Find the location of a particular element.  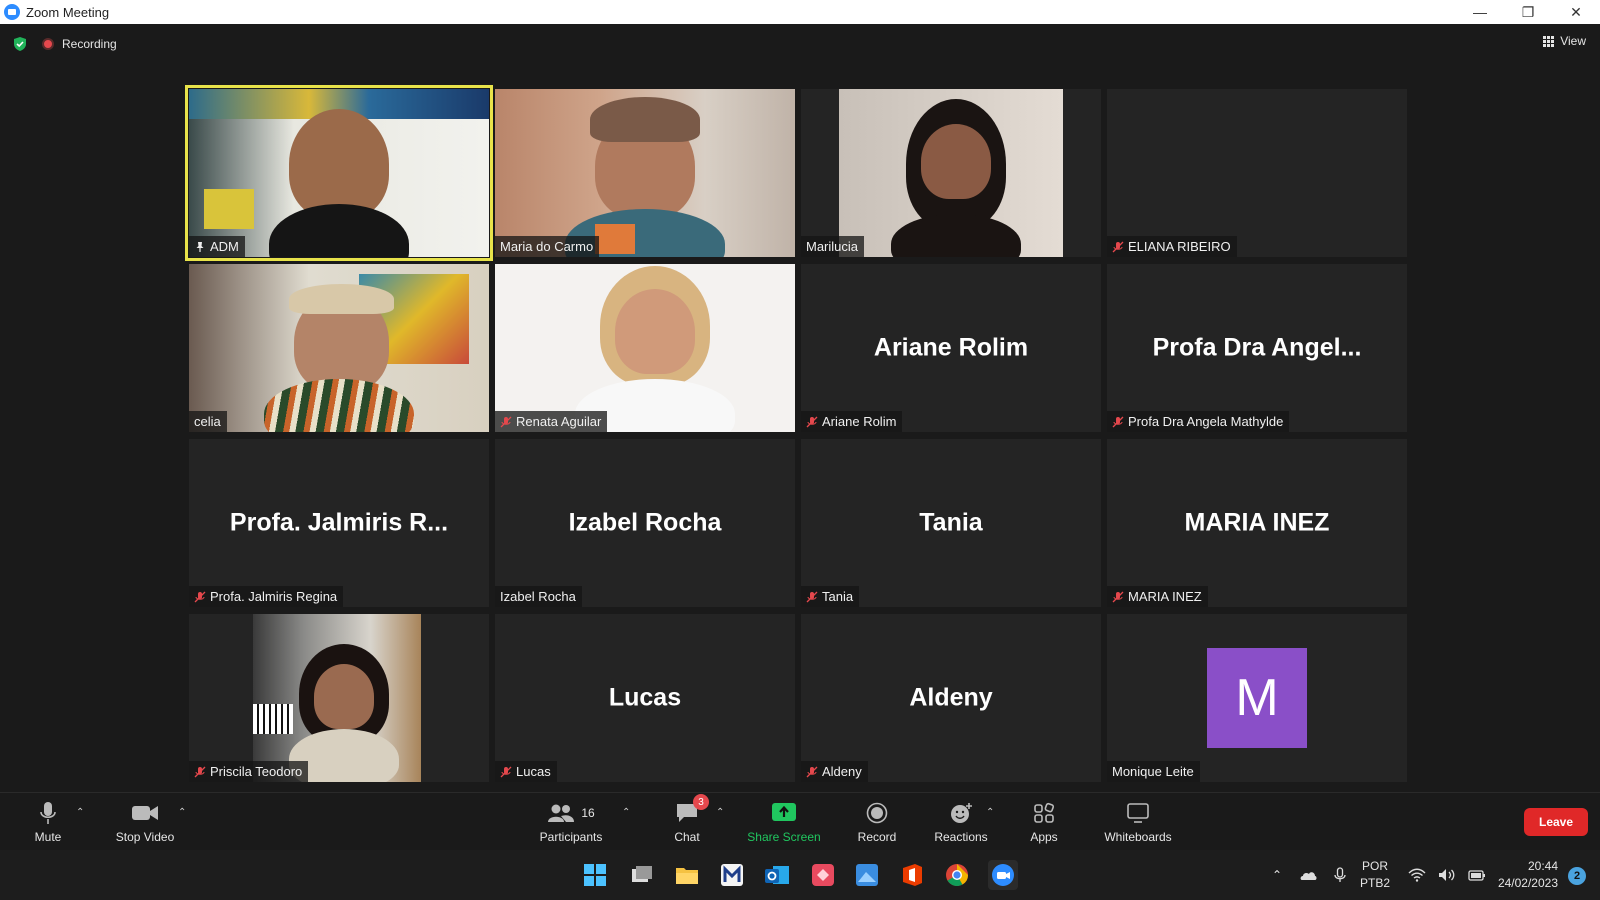

chat-options-caret: ⌃ is located at coordinates (720, 812).